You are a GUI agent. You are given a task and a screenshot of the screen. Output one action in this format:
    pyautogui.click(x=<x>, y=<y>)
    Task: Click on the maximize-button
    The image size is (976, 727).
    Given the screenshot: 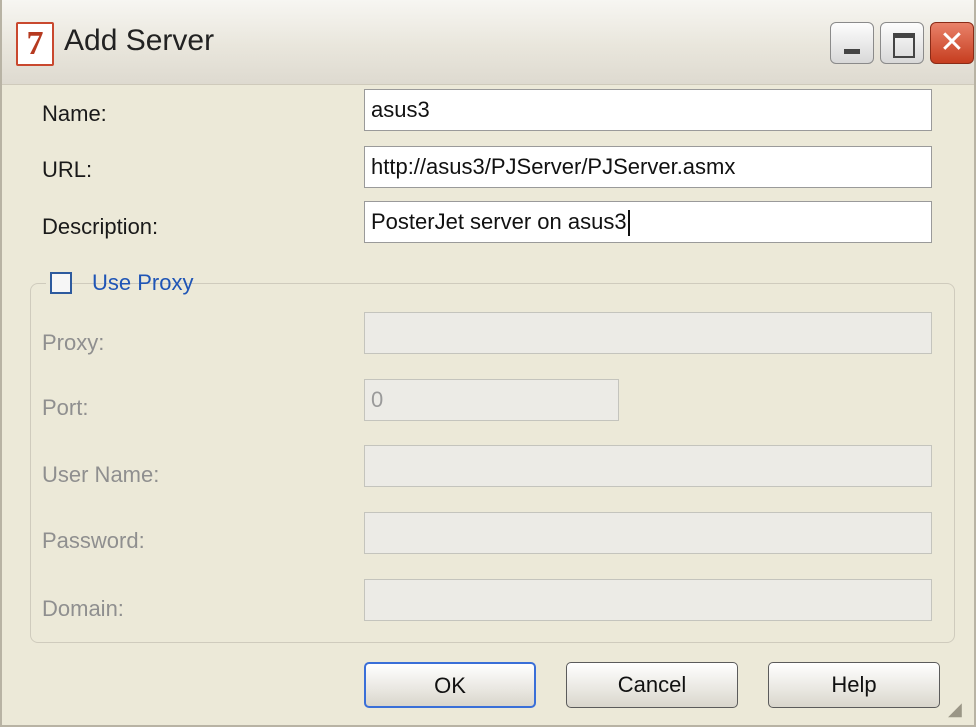 What is the action you would take?
    pyautogui.click(x=902, y=43)
    